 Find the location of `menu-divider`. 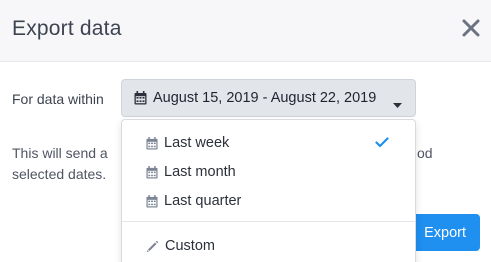

menu-divider is located at coordinates (268, 221).